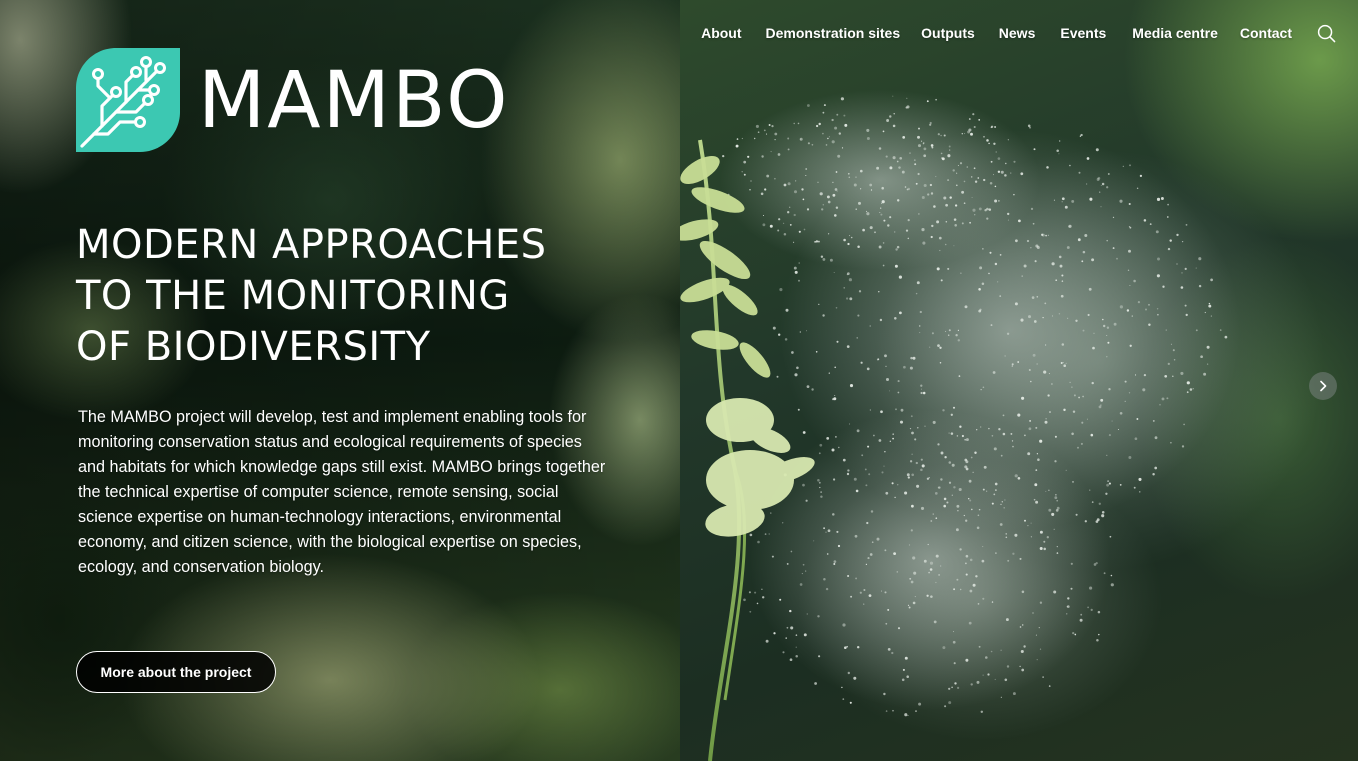 The width and height of the screenshot is (1358, 761). What do you see at coordinates (1266, 33) in the screenshot?
I see `nav-item-contact: Contact` at bounding box center [1266, 33].